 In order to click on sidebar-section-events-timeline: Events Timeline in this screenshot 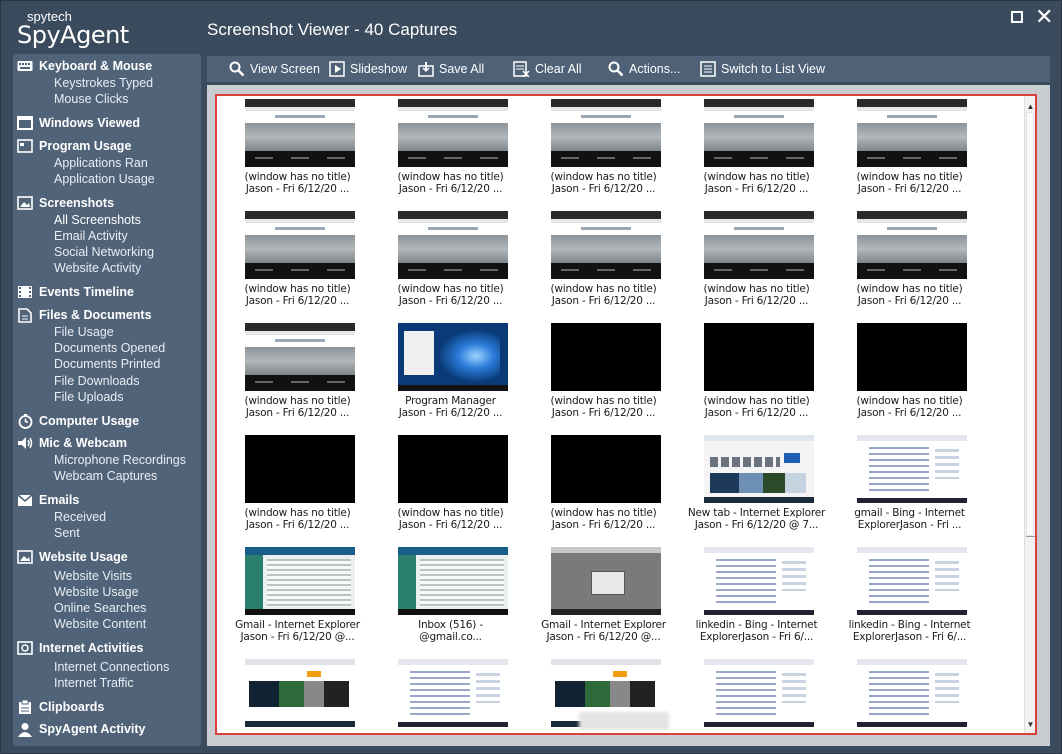, I will do `click(75, 292)`.